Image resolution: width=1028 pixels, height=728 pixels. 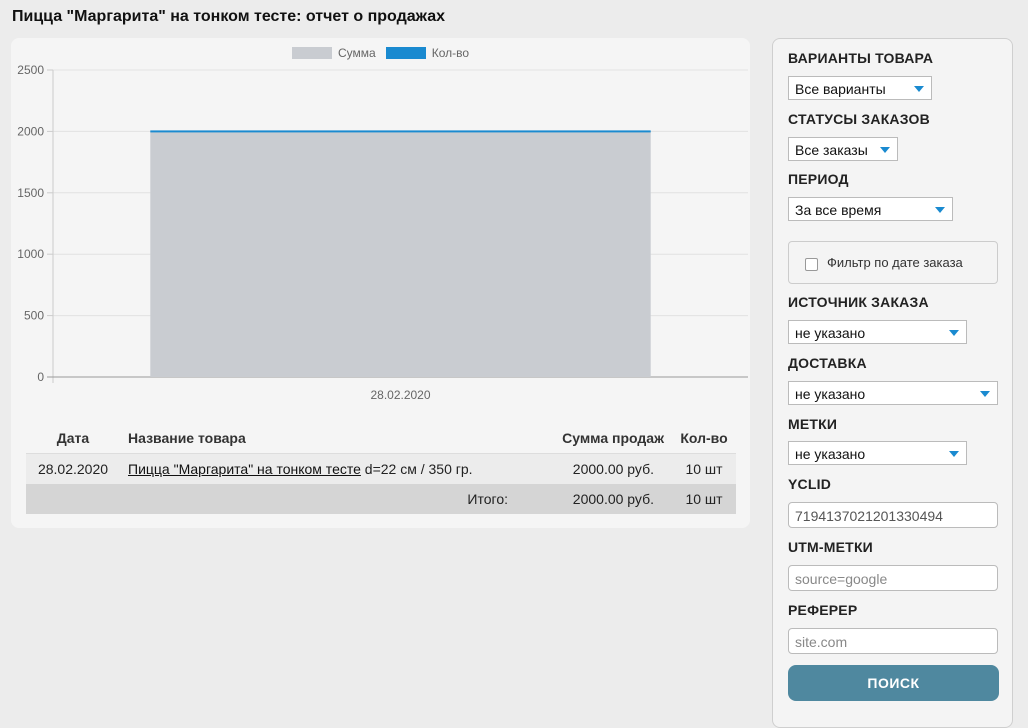 I want to click on cell-date: 28.02.2020, so click(x=73, y=468).